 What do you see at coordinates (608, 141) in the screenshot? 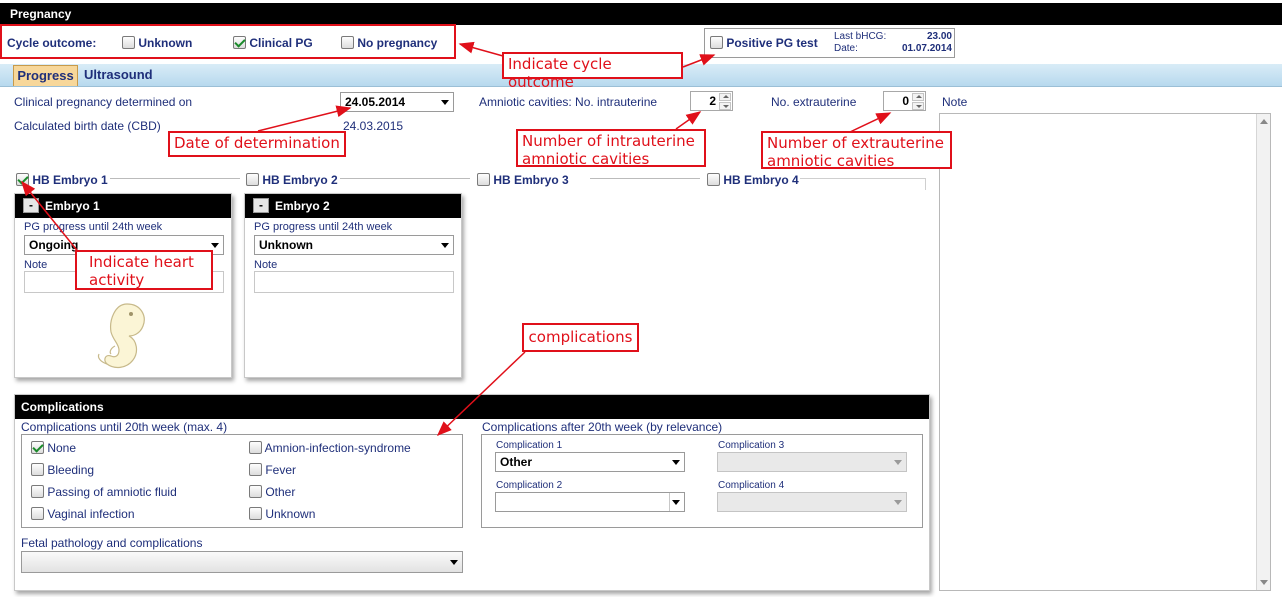
I see `annotation-intrauterine-line1: Number of intrauterine` at bounding box center [608, 141].